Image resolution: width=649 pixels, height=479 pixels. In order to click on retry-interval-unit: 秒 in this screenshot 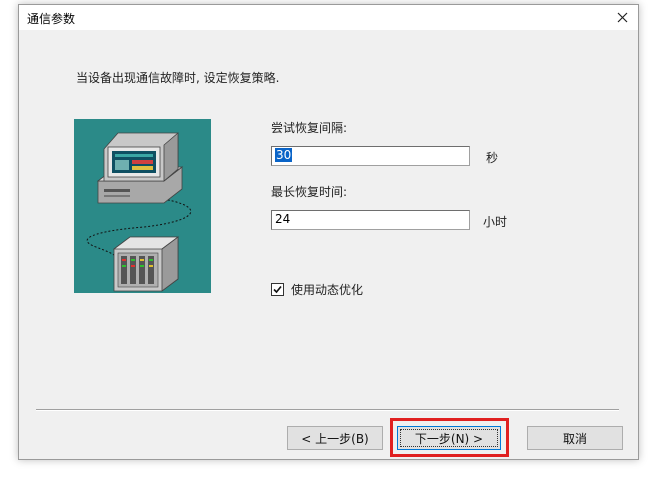, I will do `click(492, 158)`.